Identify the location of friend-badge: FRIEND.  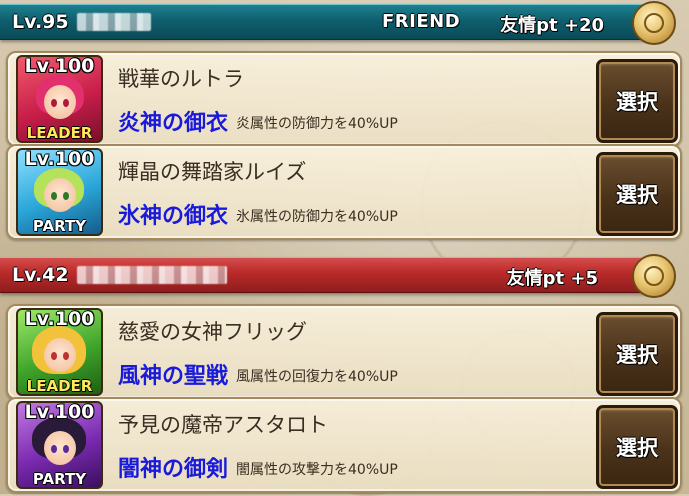
(421, 21).